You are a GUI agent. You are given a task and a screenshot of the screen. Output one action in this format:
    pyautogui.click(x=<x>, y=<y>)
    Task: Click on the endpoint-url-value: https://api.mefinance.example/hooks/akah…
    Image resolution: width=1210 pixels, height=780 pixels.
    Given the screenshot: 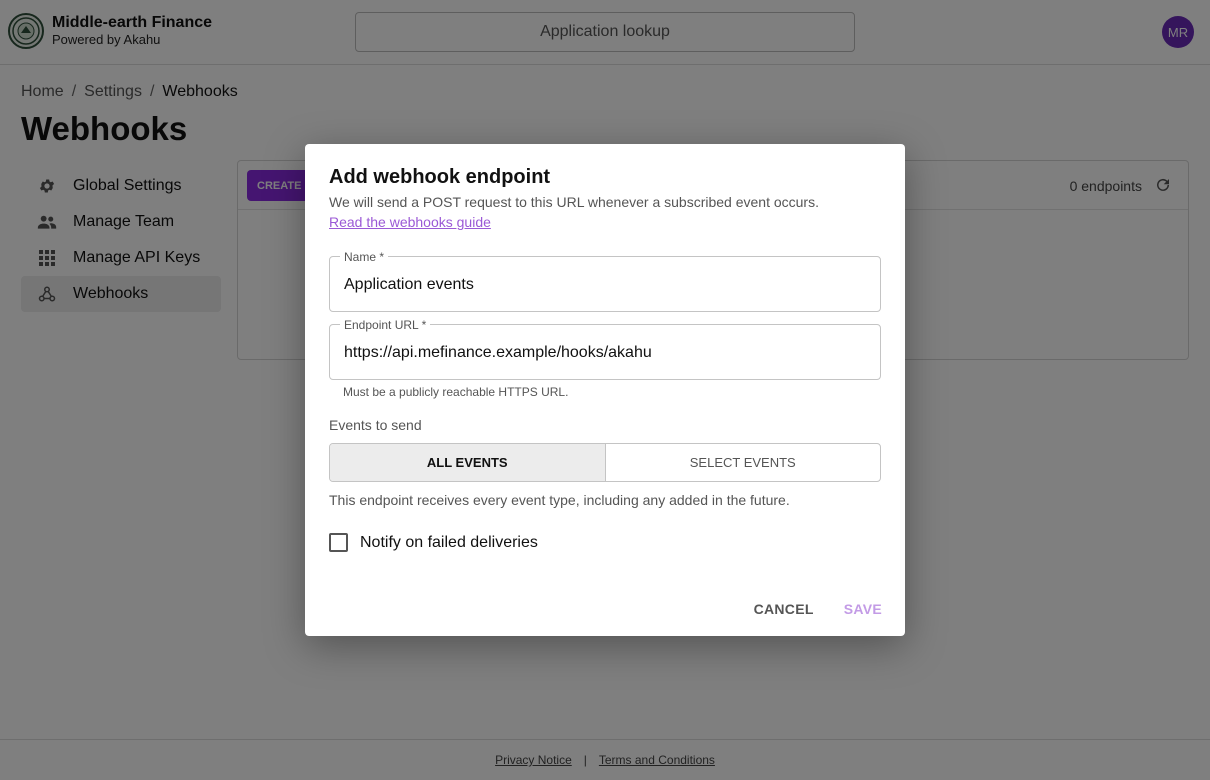 What is the action you would take?
    pyautogui.click(x=498, y=352)
    